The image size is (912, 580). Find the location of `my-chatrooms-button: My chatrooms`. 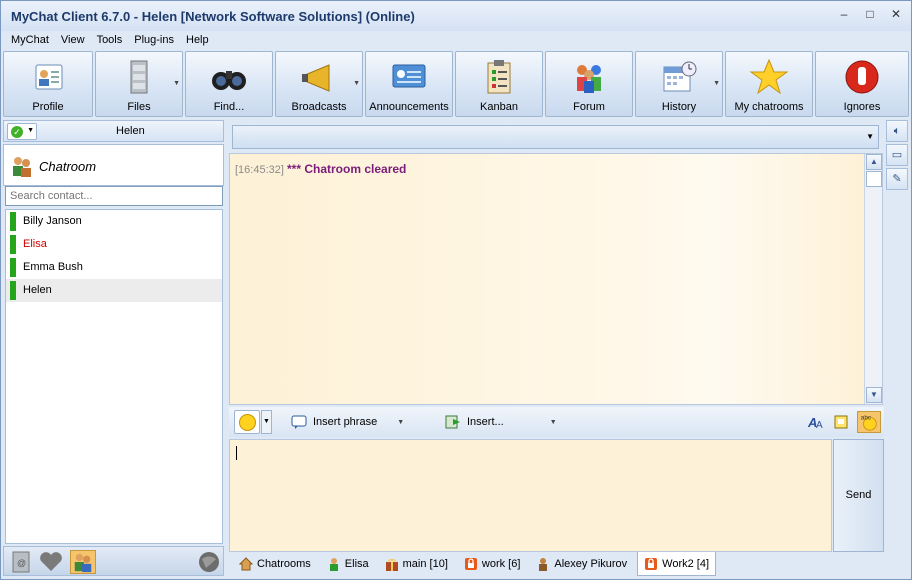

my-chatrooms-button: My chatrooms is located at coordinates (769, 84).